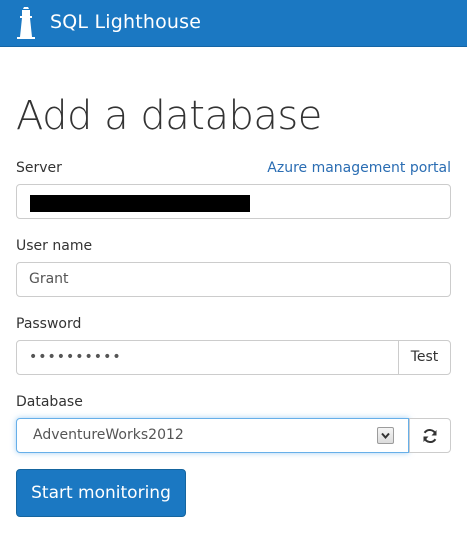  What do you see at coordinates (75, 357) in the screenshot?
I see `password-masked-value: ••••••••••` at bounding box center [75, 357].